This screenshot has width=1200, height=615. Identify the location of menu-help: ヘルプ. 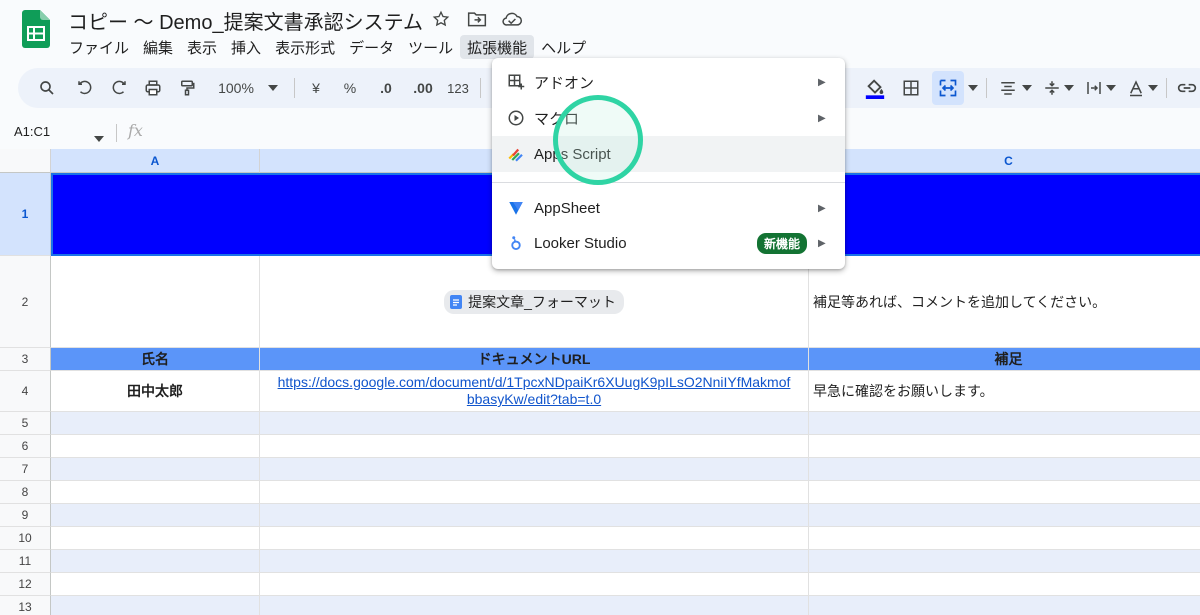
(563, 47).